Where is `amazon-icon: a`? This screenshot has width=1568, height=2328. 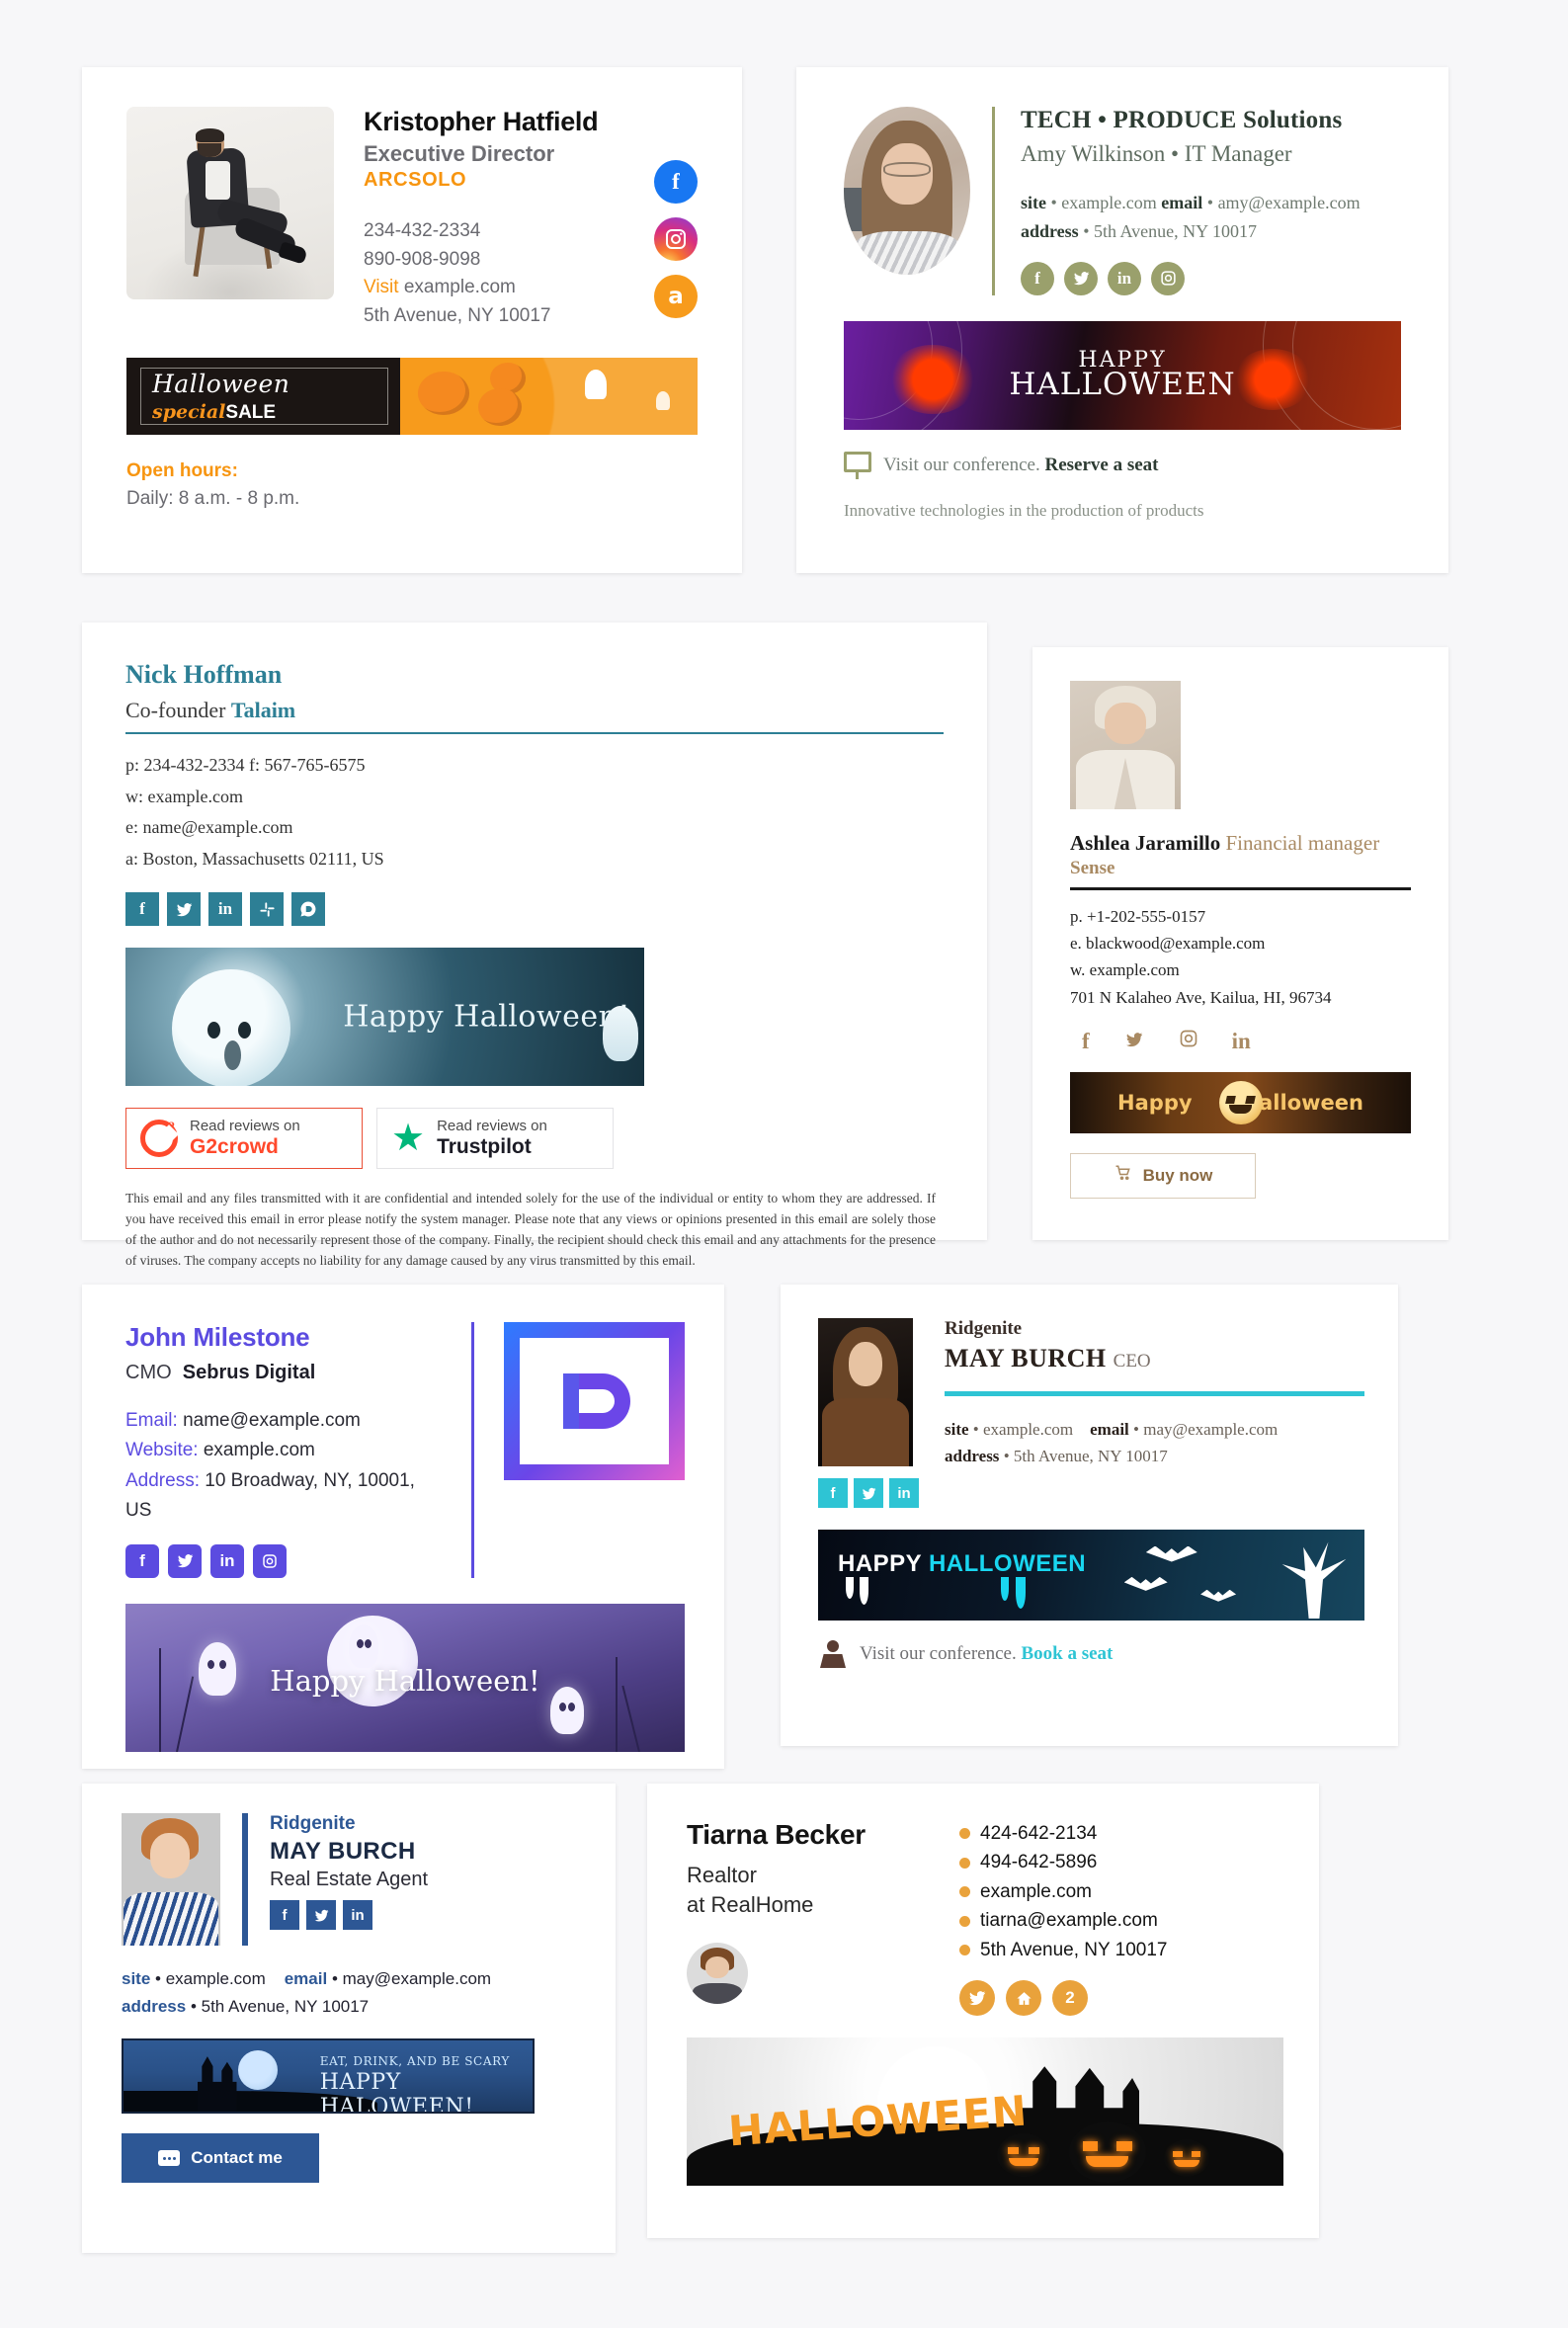 amazon-icon: a is located at coordinates (676, 296).